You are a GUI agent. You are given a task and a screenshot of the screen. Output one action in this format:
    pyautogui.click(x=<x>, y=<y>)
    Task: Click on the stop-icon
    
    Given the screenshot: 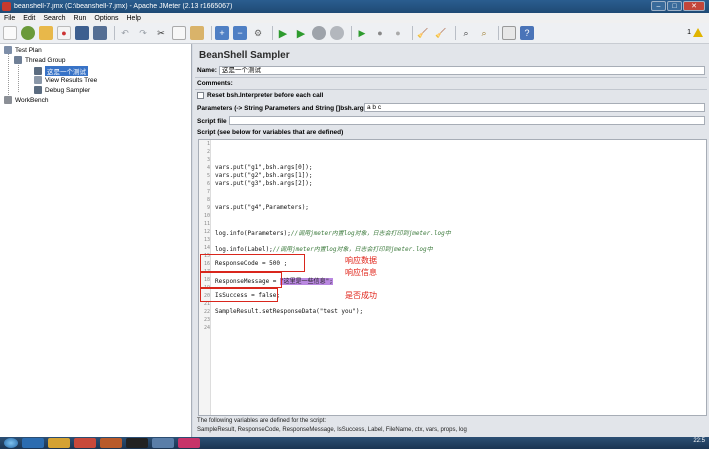 What is the action you would take?
    pyautogui.click(x=319, y=33)
    